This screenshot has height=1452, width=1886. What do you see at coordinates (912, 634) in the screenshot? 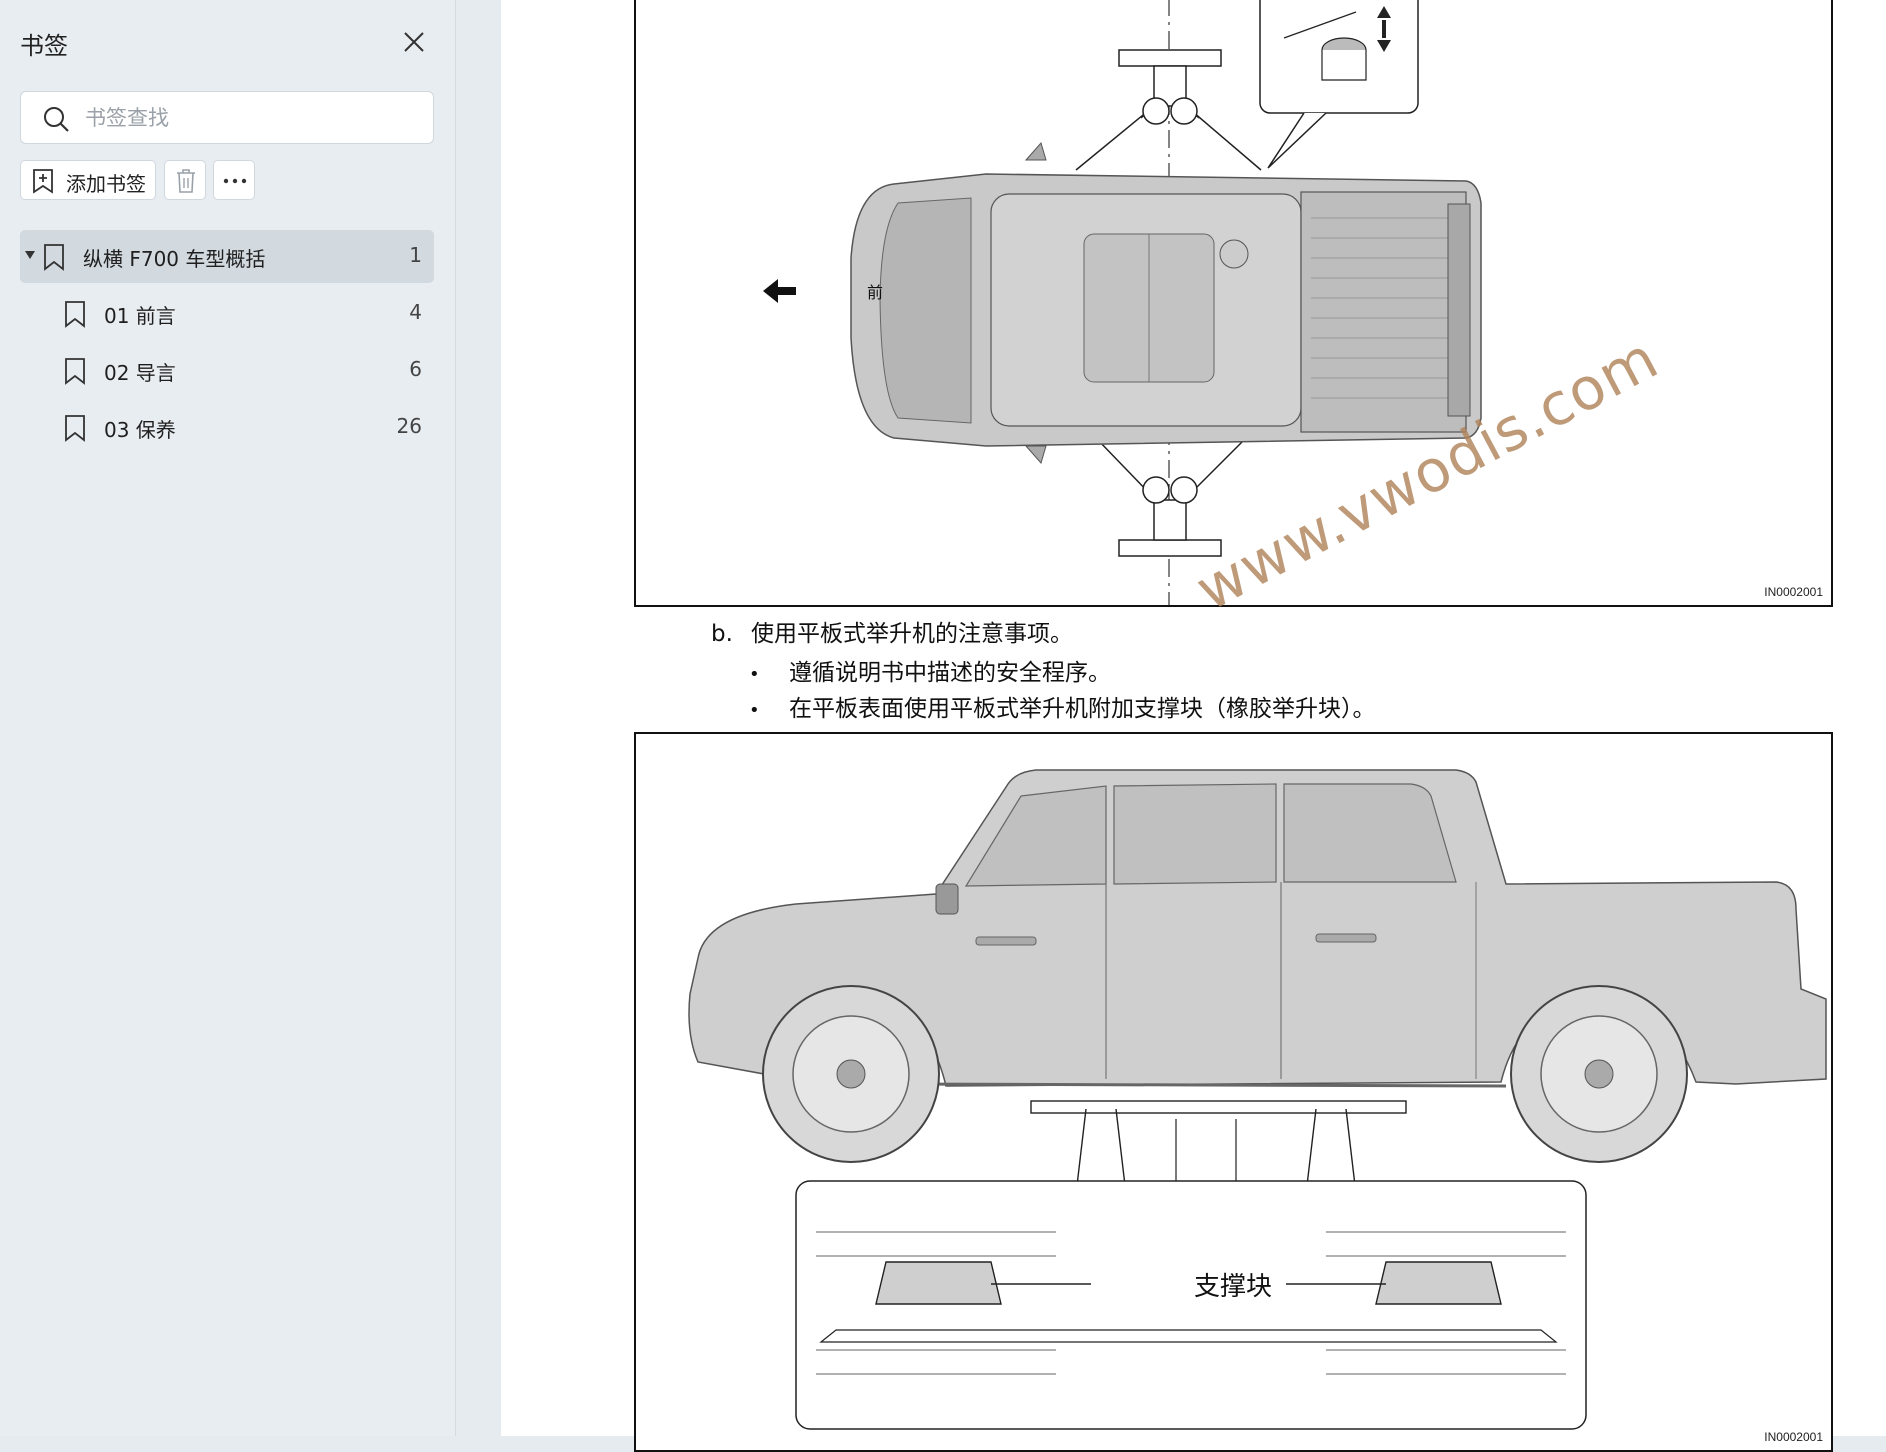
I see `section-heading-text: 使用平板式举升机的注意事项。` at bounding box center [912, 634].